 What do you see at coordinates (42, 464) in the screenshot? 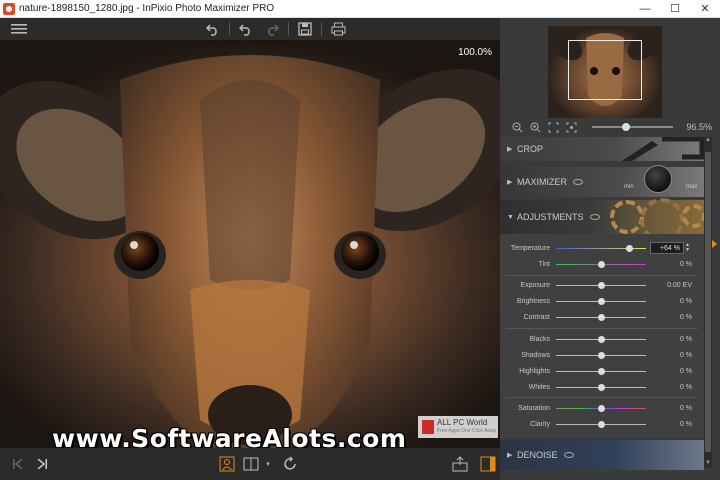
I see `next-image-icon` at bounding box center [42, 464].